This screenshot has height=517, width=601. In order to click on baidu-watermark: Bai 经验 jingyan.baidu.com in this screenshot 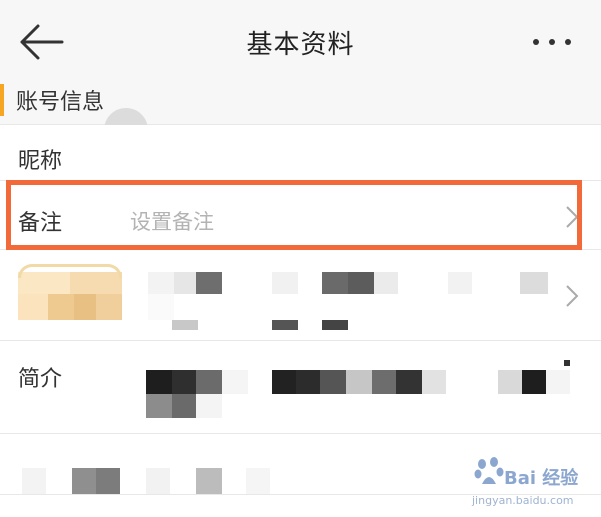, I will do `click(529, 482)`.